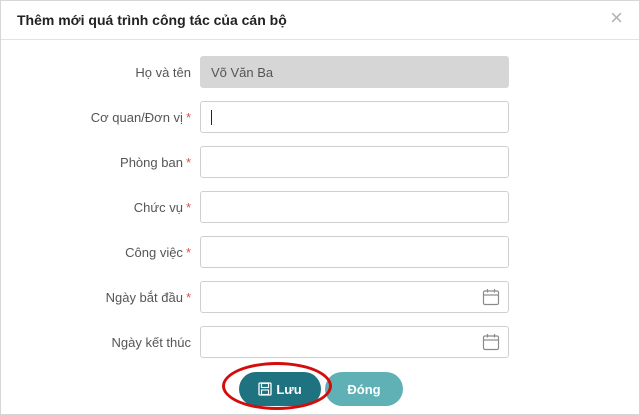 The image size is (640, 415). Describe the element at coordinates (354, 117) in the screenshot. I see `co-quan-input` at that location.